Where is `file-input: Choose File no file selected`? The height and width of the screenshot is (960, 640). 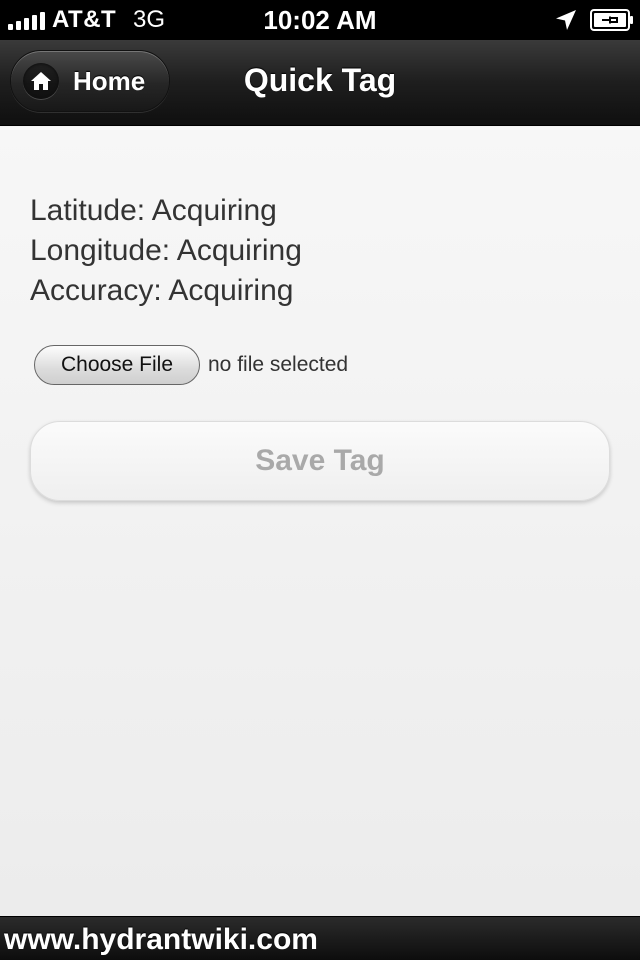 file-input: Choose File no file selected is located at coordinates (191, 365).